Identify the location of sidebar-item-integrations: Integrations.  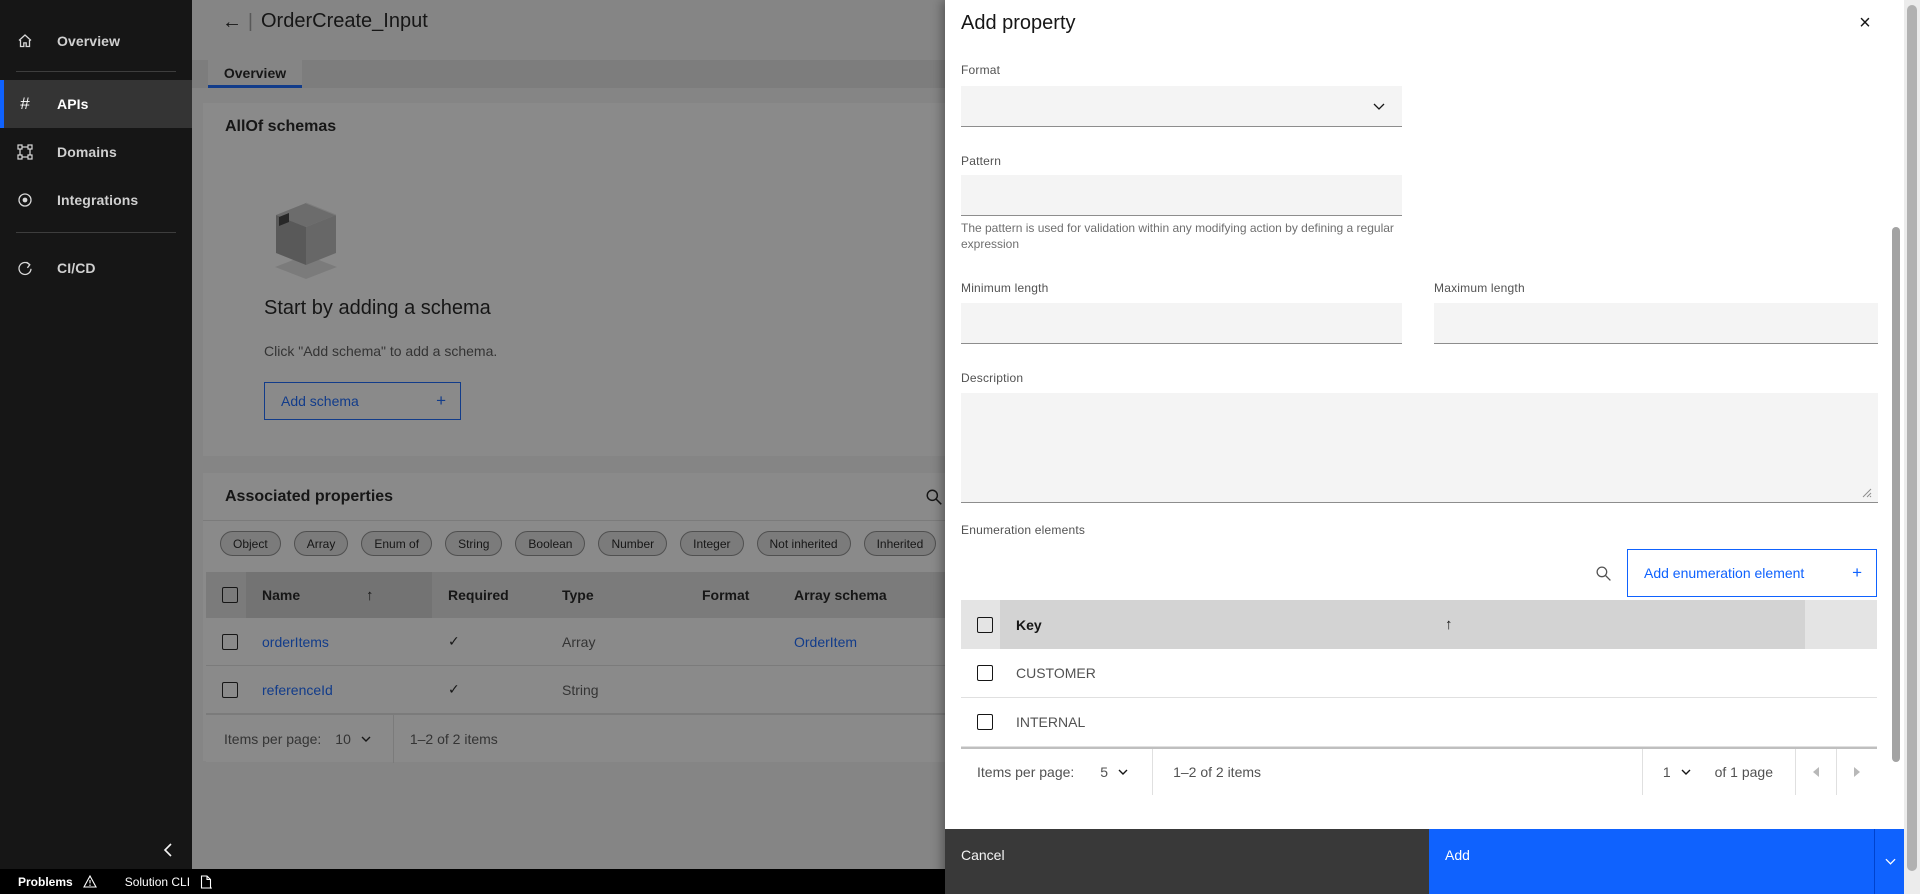
(96, 200).